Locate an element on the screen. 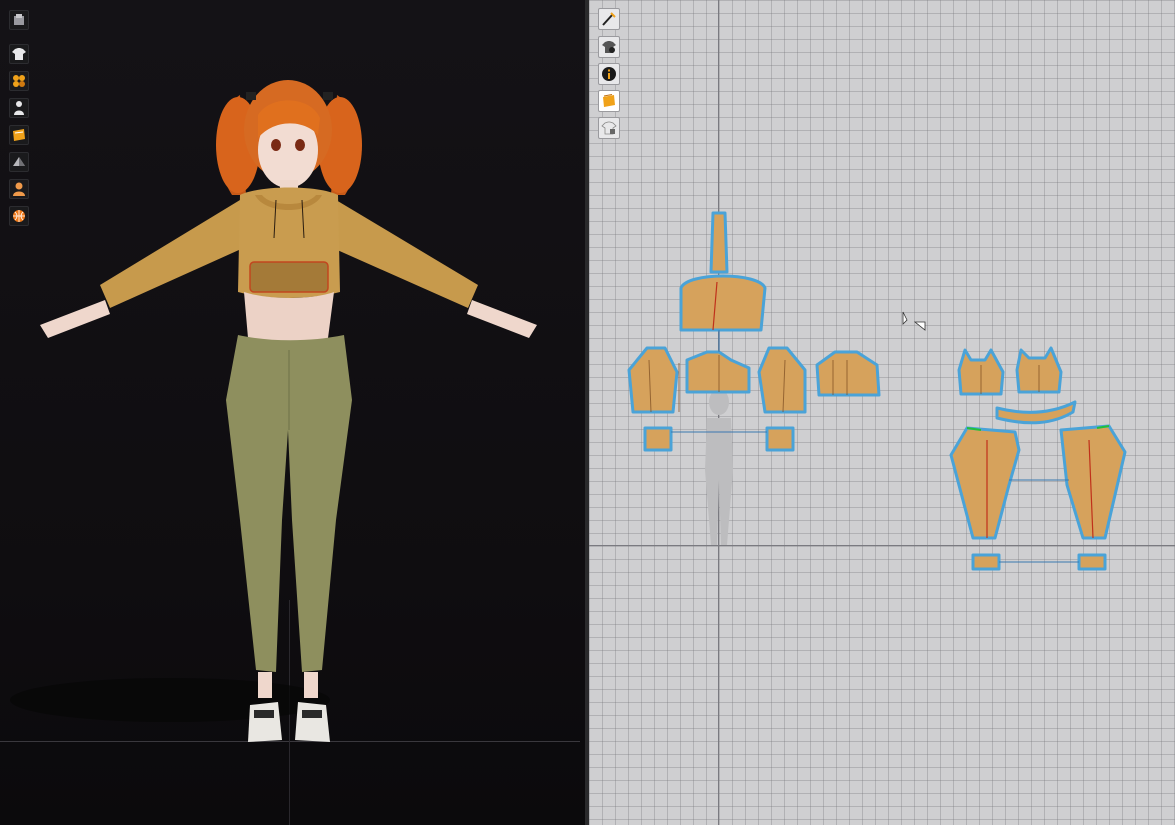 The height and width of the screenshot is (825, 1175). left-toolbar is located at coordinates (18, 120).